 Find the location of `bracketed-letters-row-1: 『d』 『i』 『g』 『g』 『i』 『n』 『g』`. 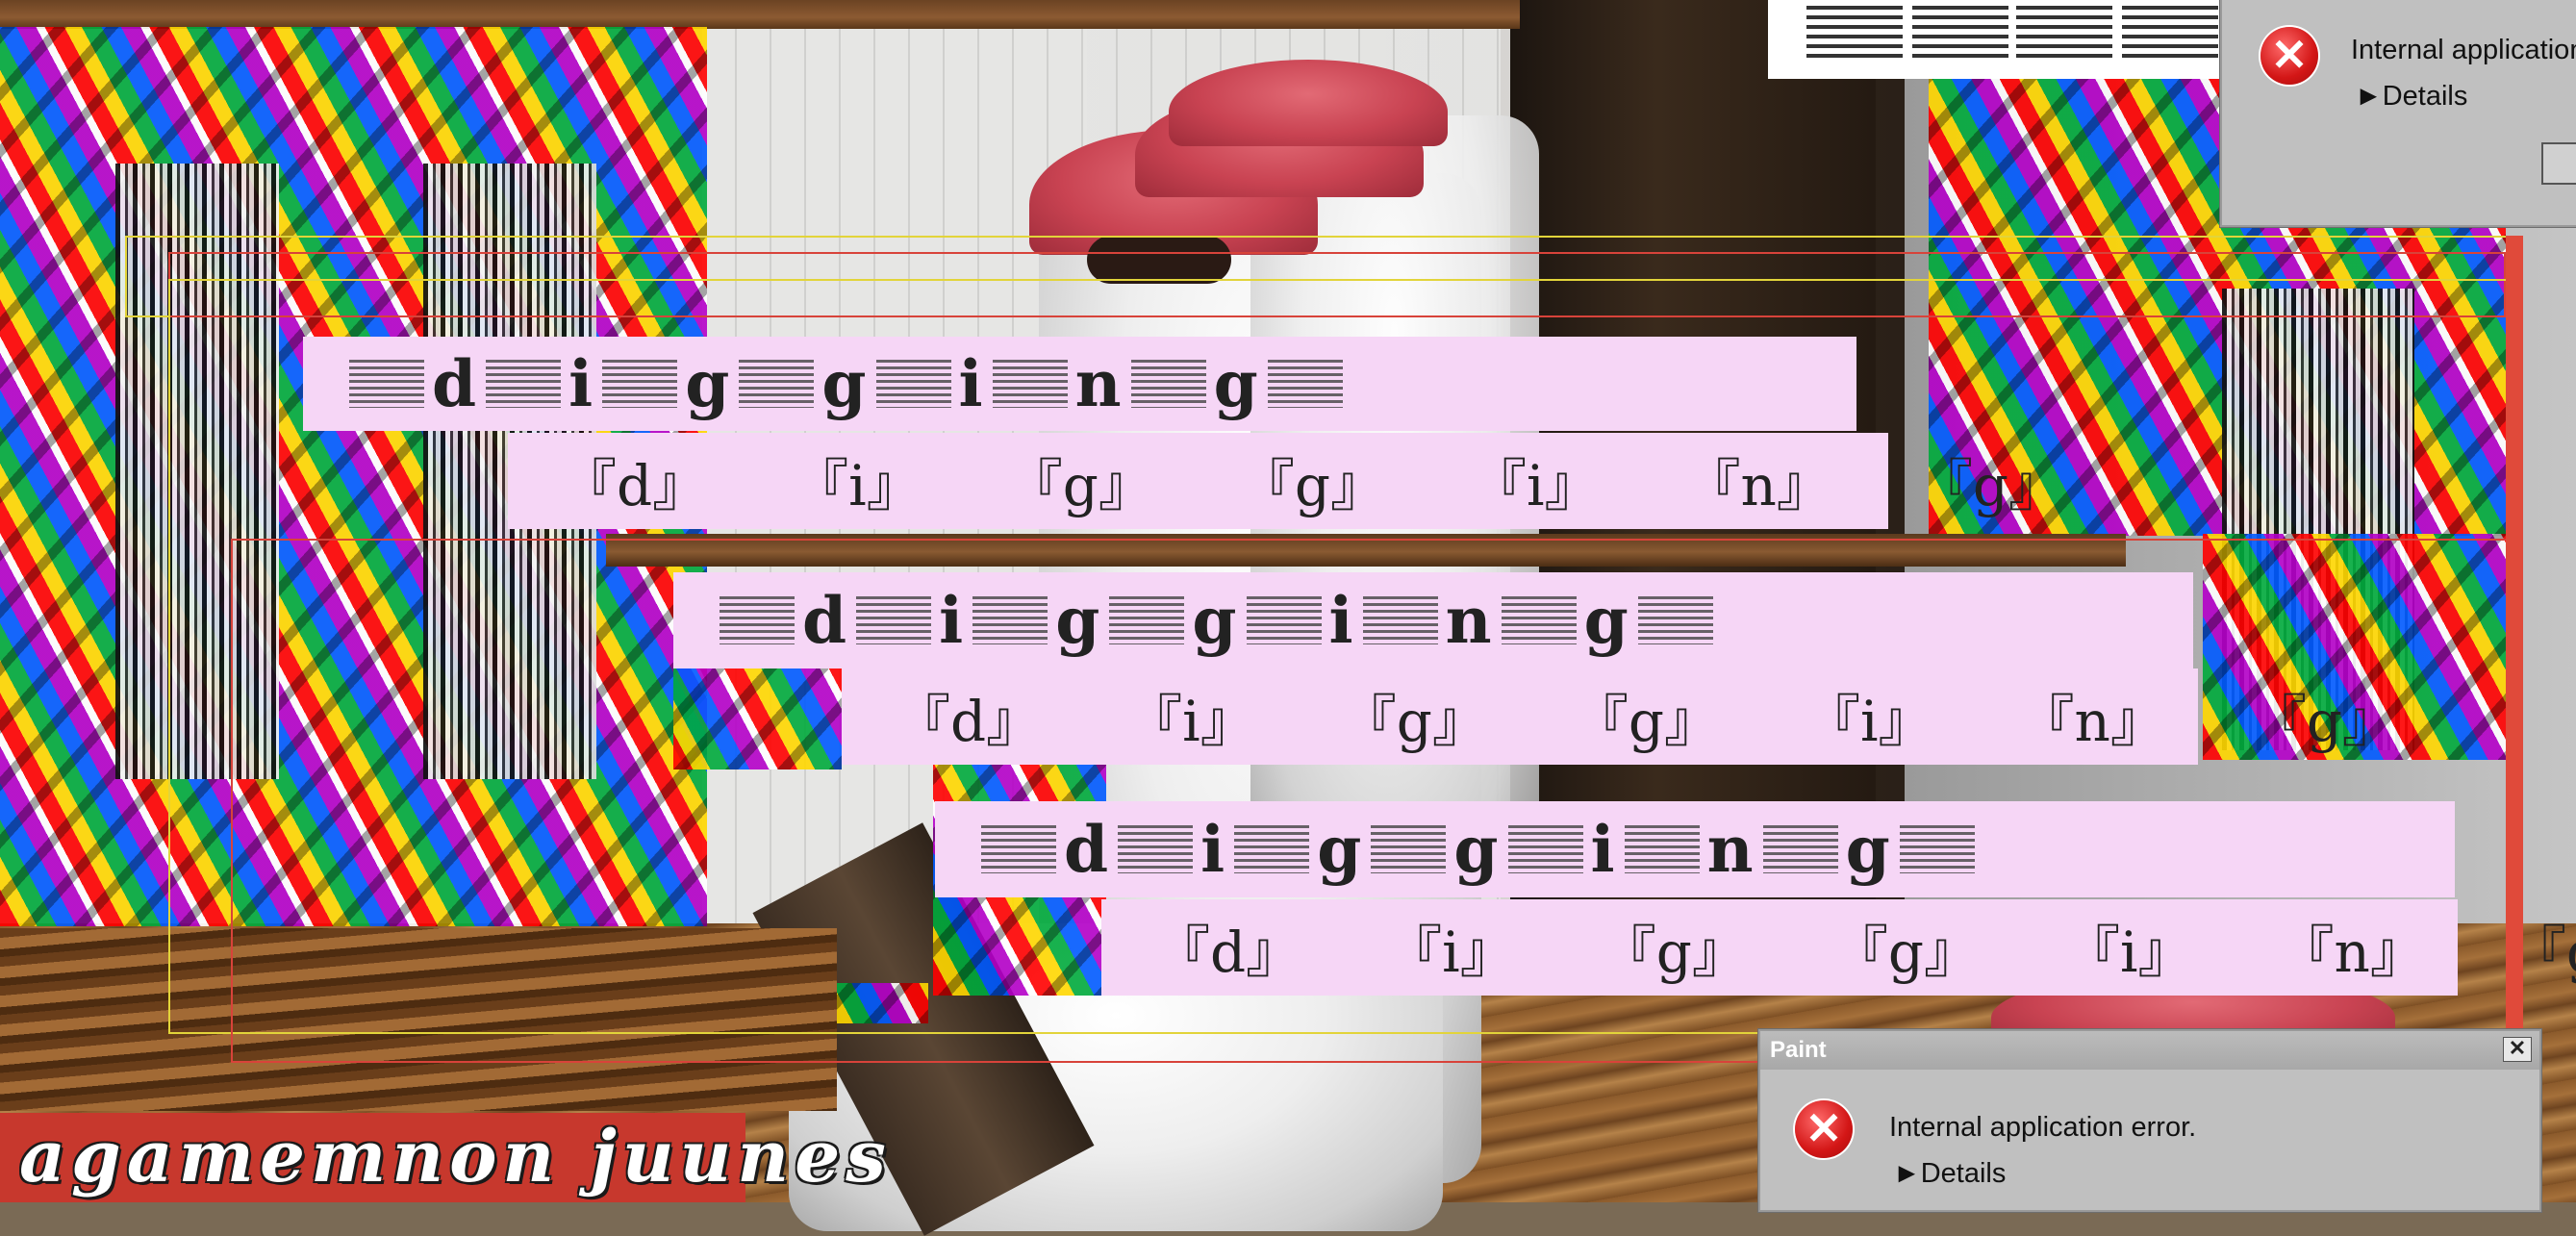

bracketed-letters-row-1: 『d』 『i』 『g』 『g』 『i』 『n』 『g』 is located at coordinates (1286, 481).